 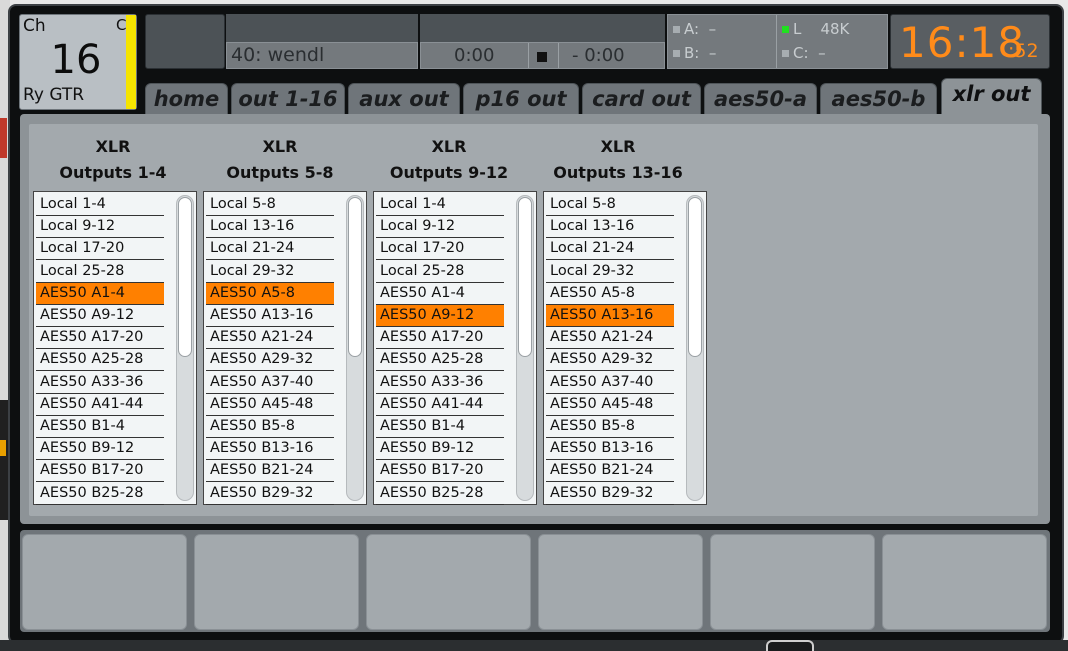 I want to click on desktop-edge-red-mark, so click(x=3, y=138).